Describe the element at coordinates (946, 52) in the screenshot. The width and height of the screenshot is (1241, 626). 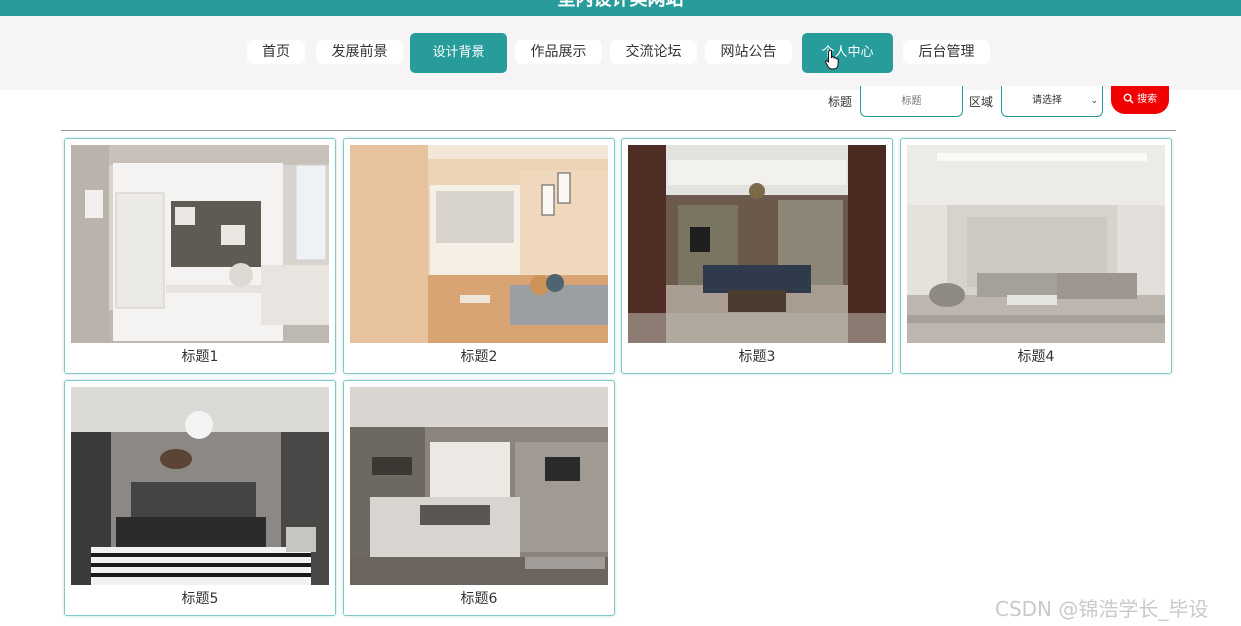
I see `nav-admin: 后台管理` at that location.